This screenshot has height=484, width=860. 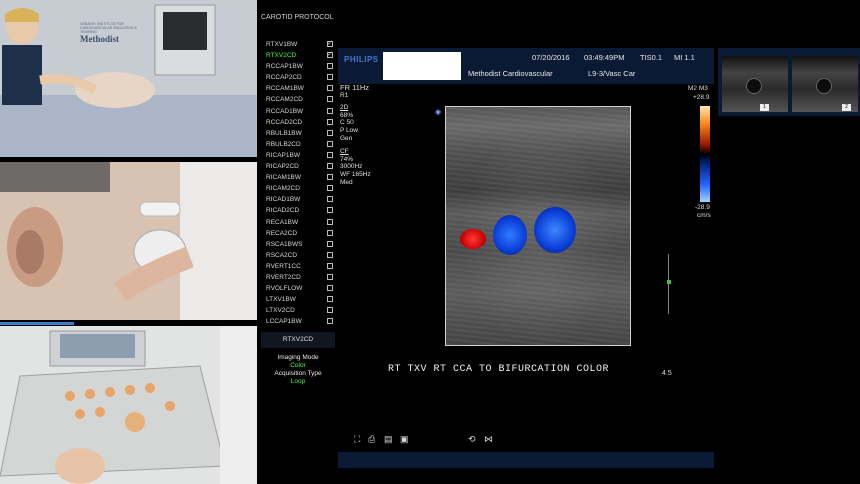 I want to click on thumbnail-1: 1, so click(x=755, y=84).